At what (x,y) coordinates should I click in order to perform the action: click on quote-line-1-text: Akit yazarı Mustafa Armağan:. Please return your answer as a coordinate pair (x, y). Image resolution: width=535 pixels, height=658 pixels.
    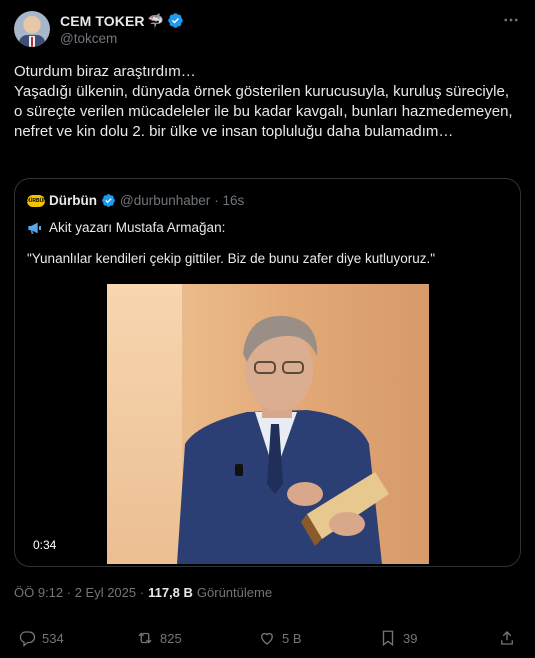
    Looking at the image, I should click on (137, 227).